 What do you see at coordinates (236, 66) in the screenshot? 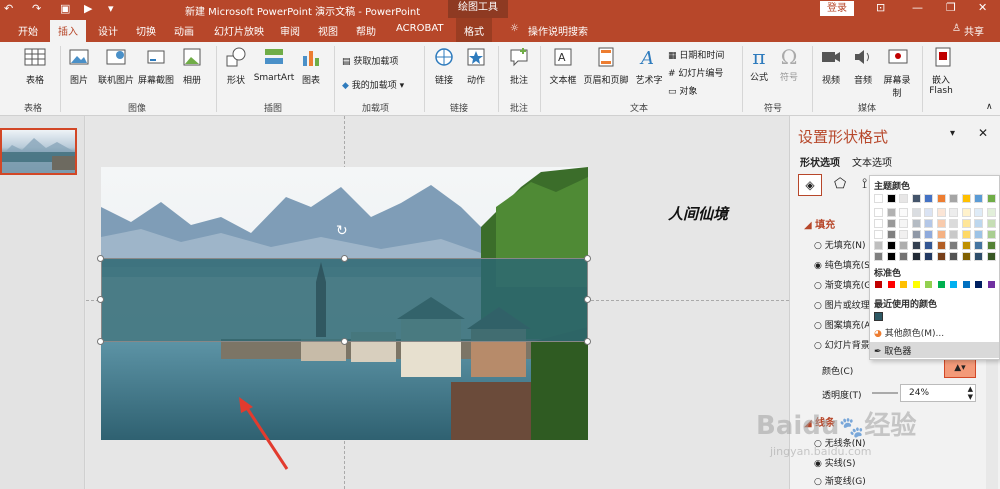
I see `shapes-button: 形状` at bounding box center [236, 66].